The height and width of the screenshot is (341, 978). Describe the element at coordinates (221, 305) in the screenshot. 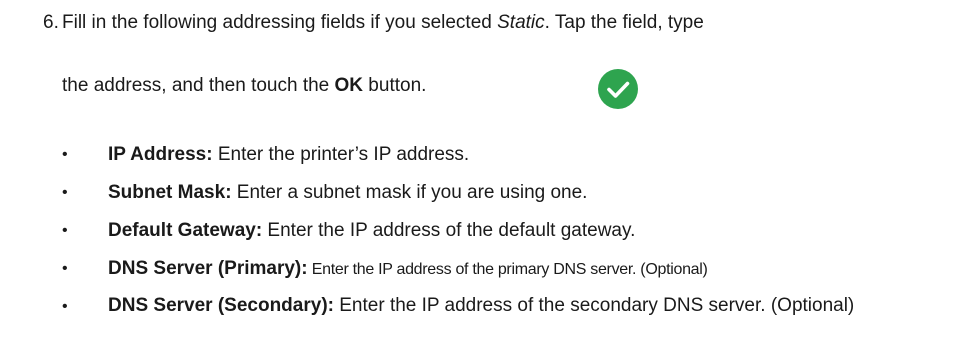

I see `field-label: DNS Server (Secondary):` at that location.